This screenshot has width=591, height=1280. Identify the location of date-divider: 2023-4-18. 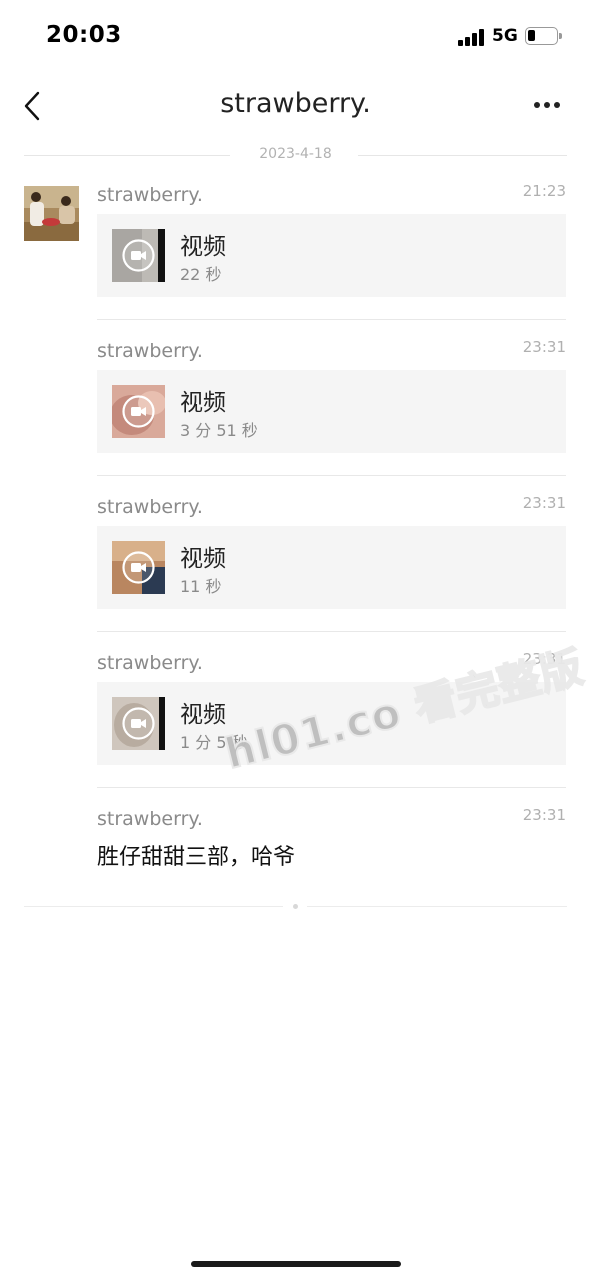
(295, 155).